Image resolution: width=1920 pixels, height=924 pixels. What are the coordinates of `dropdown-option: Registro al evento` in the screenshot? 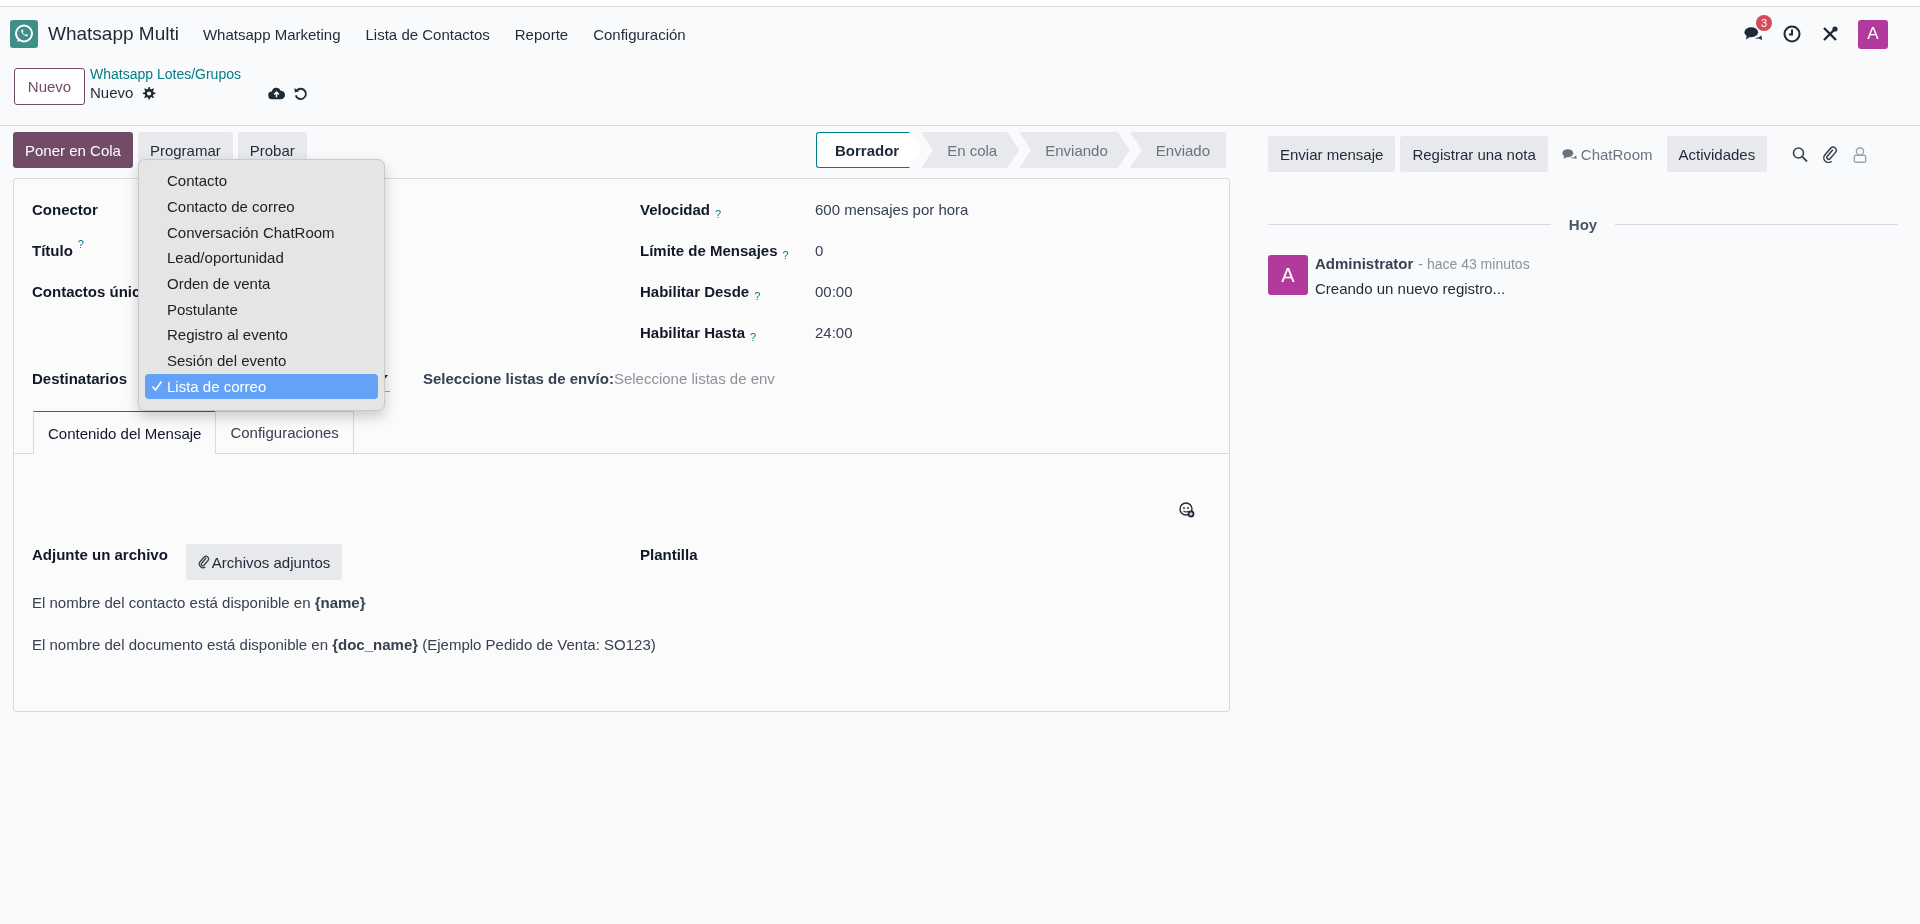 It's located at (261, 335).